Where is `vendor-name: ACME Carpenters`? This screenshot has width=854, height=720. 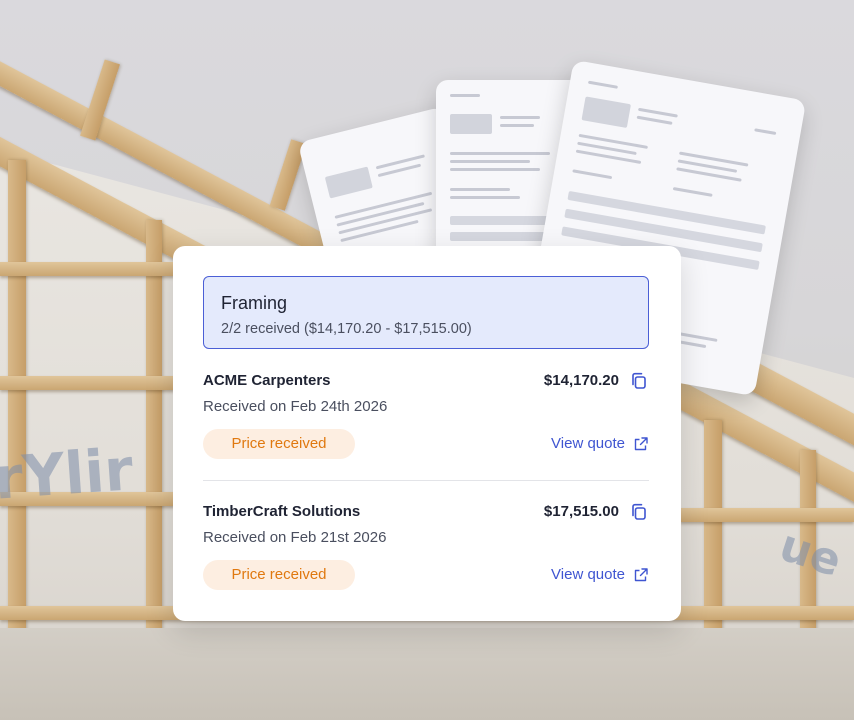 vendor-name: ACME Carpenters is located at coordinates (267, 380).